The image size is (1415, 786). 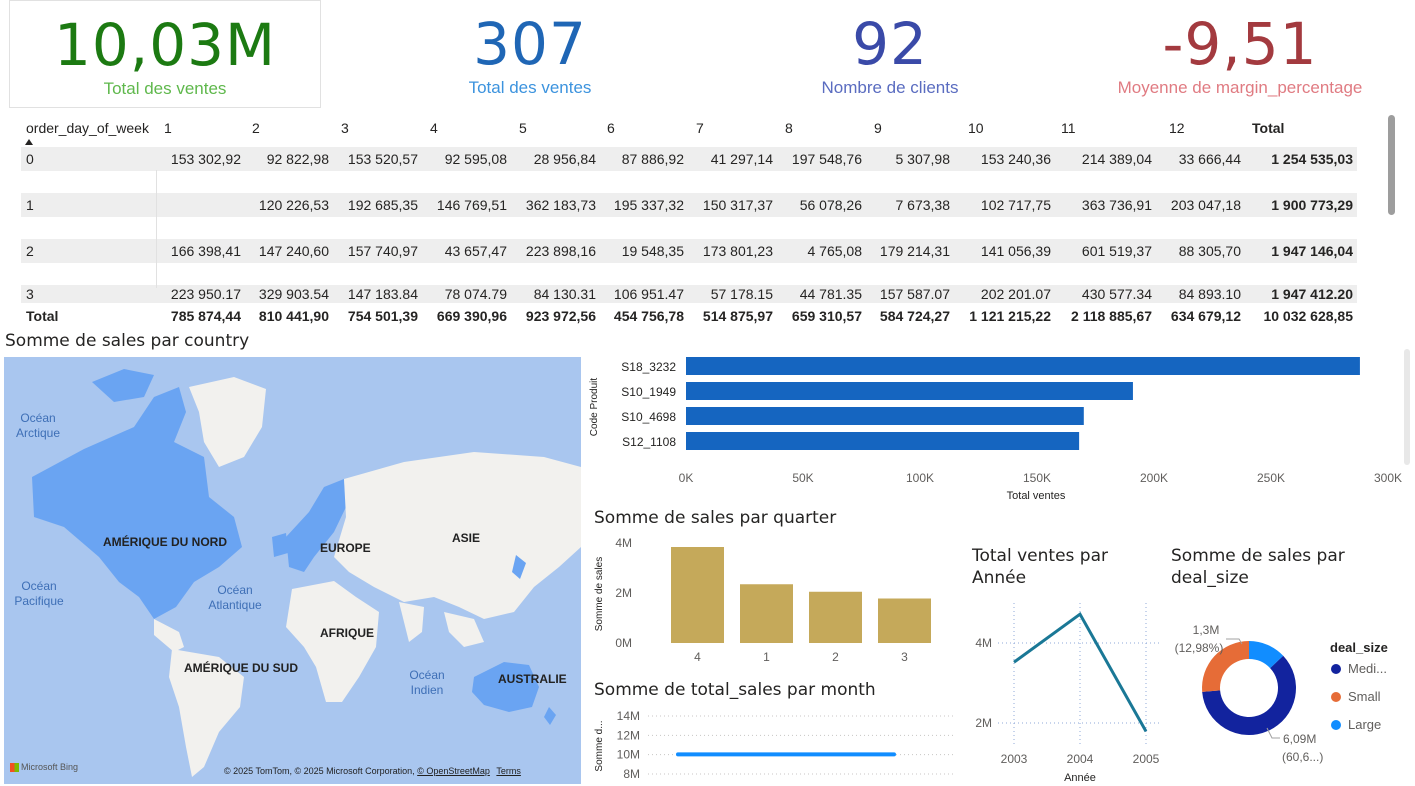 What do you see at coordinates (532, 679) in the screenshot?
I see `label-australia: AUSTRALIE` at bounding box center [532, 679].